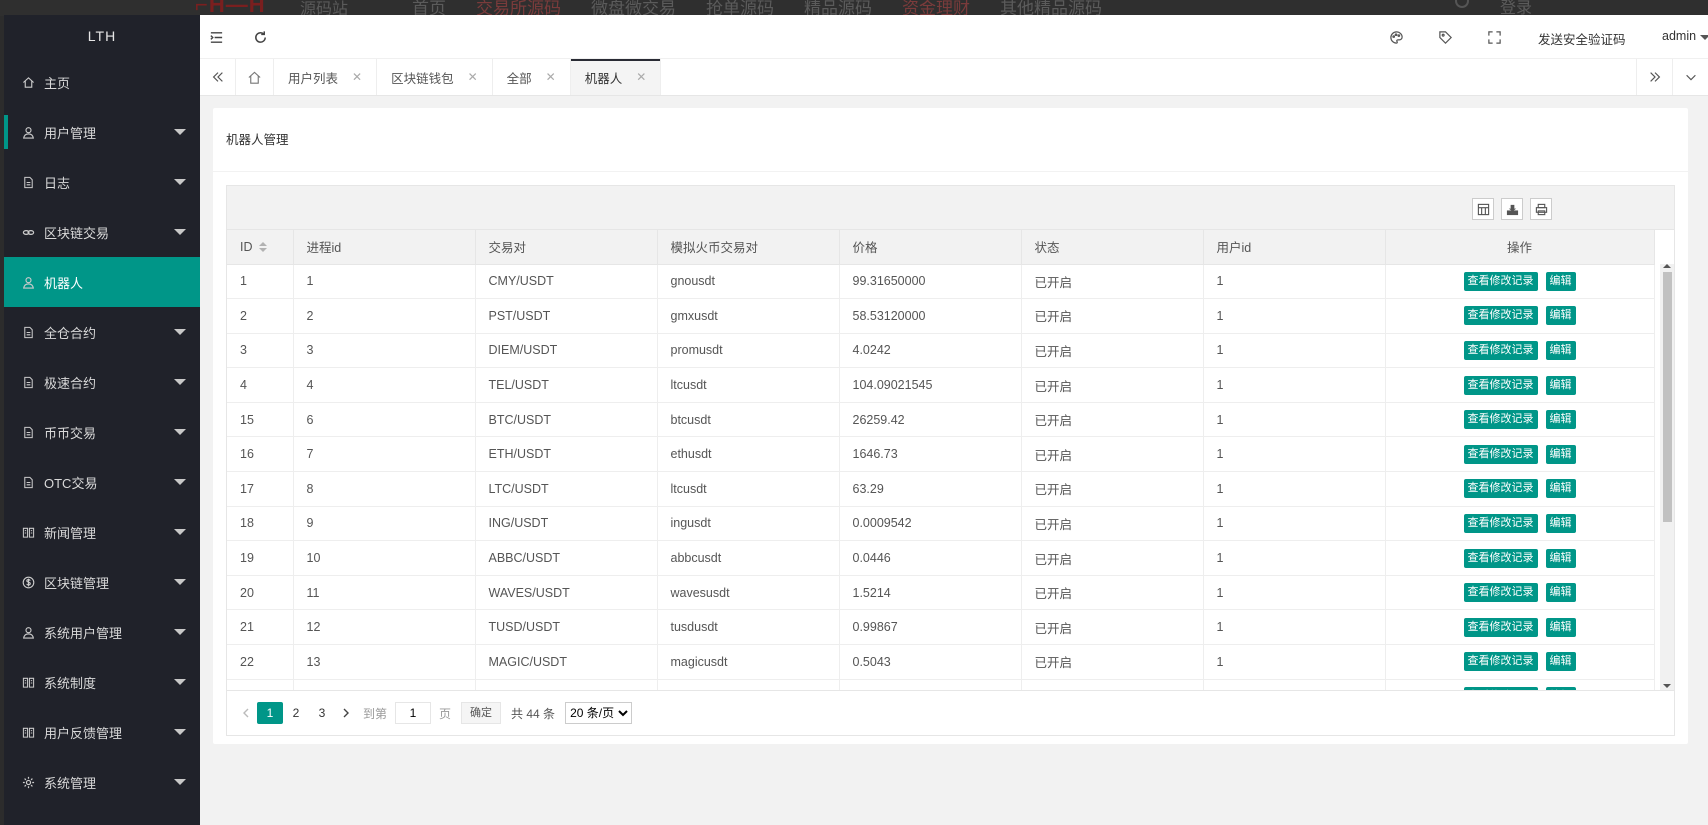 The image size is (1708, 825). Describe the element at coordinates (218, 77) in the screenshot. I see `tabs-scroll-left-icon` at that location.